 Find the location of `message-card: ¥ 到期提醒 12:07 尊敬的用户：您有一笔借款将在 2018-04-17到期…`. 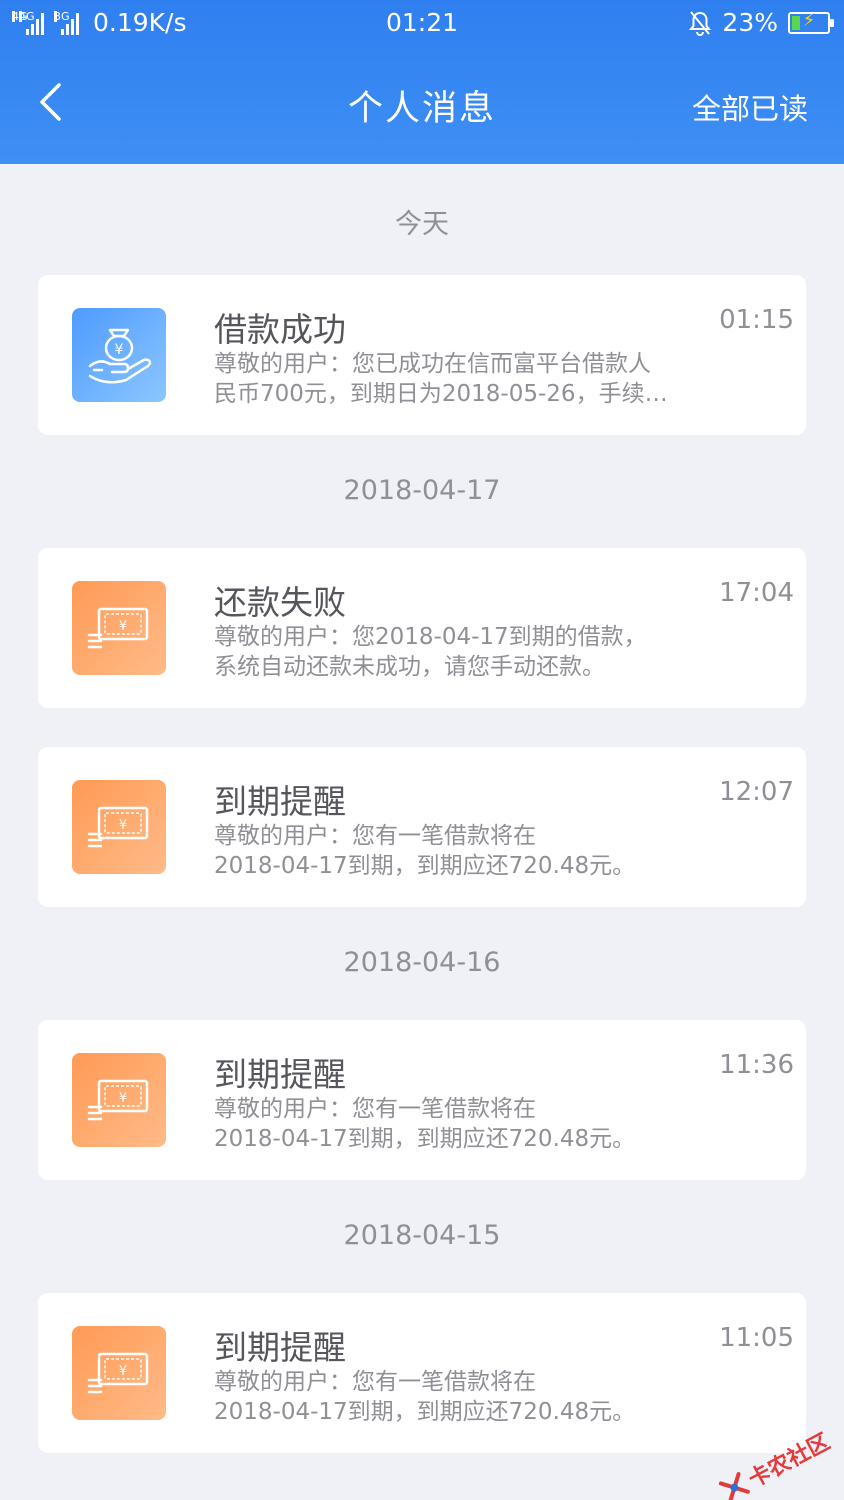

message-card: ¥ 到期提醒 12:07 尊敬的用户：您有一笔借款将在 2018-04-17到期… is located at coordinates (422, 827).